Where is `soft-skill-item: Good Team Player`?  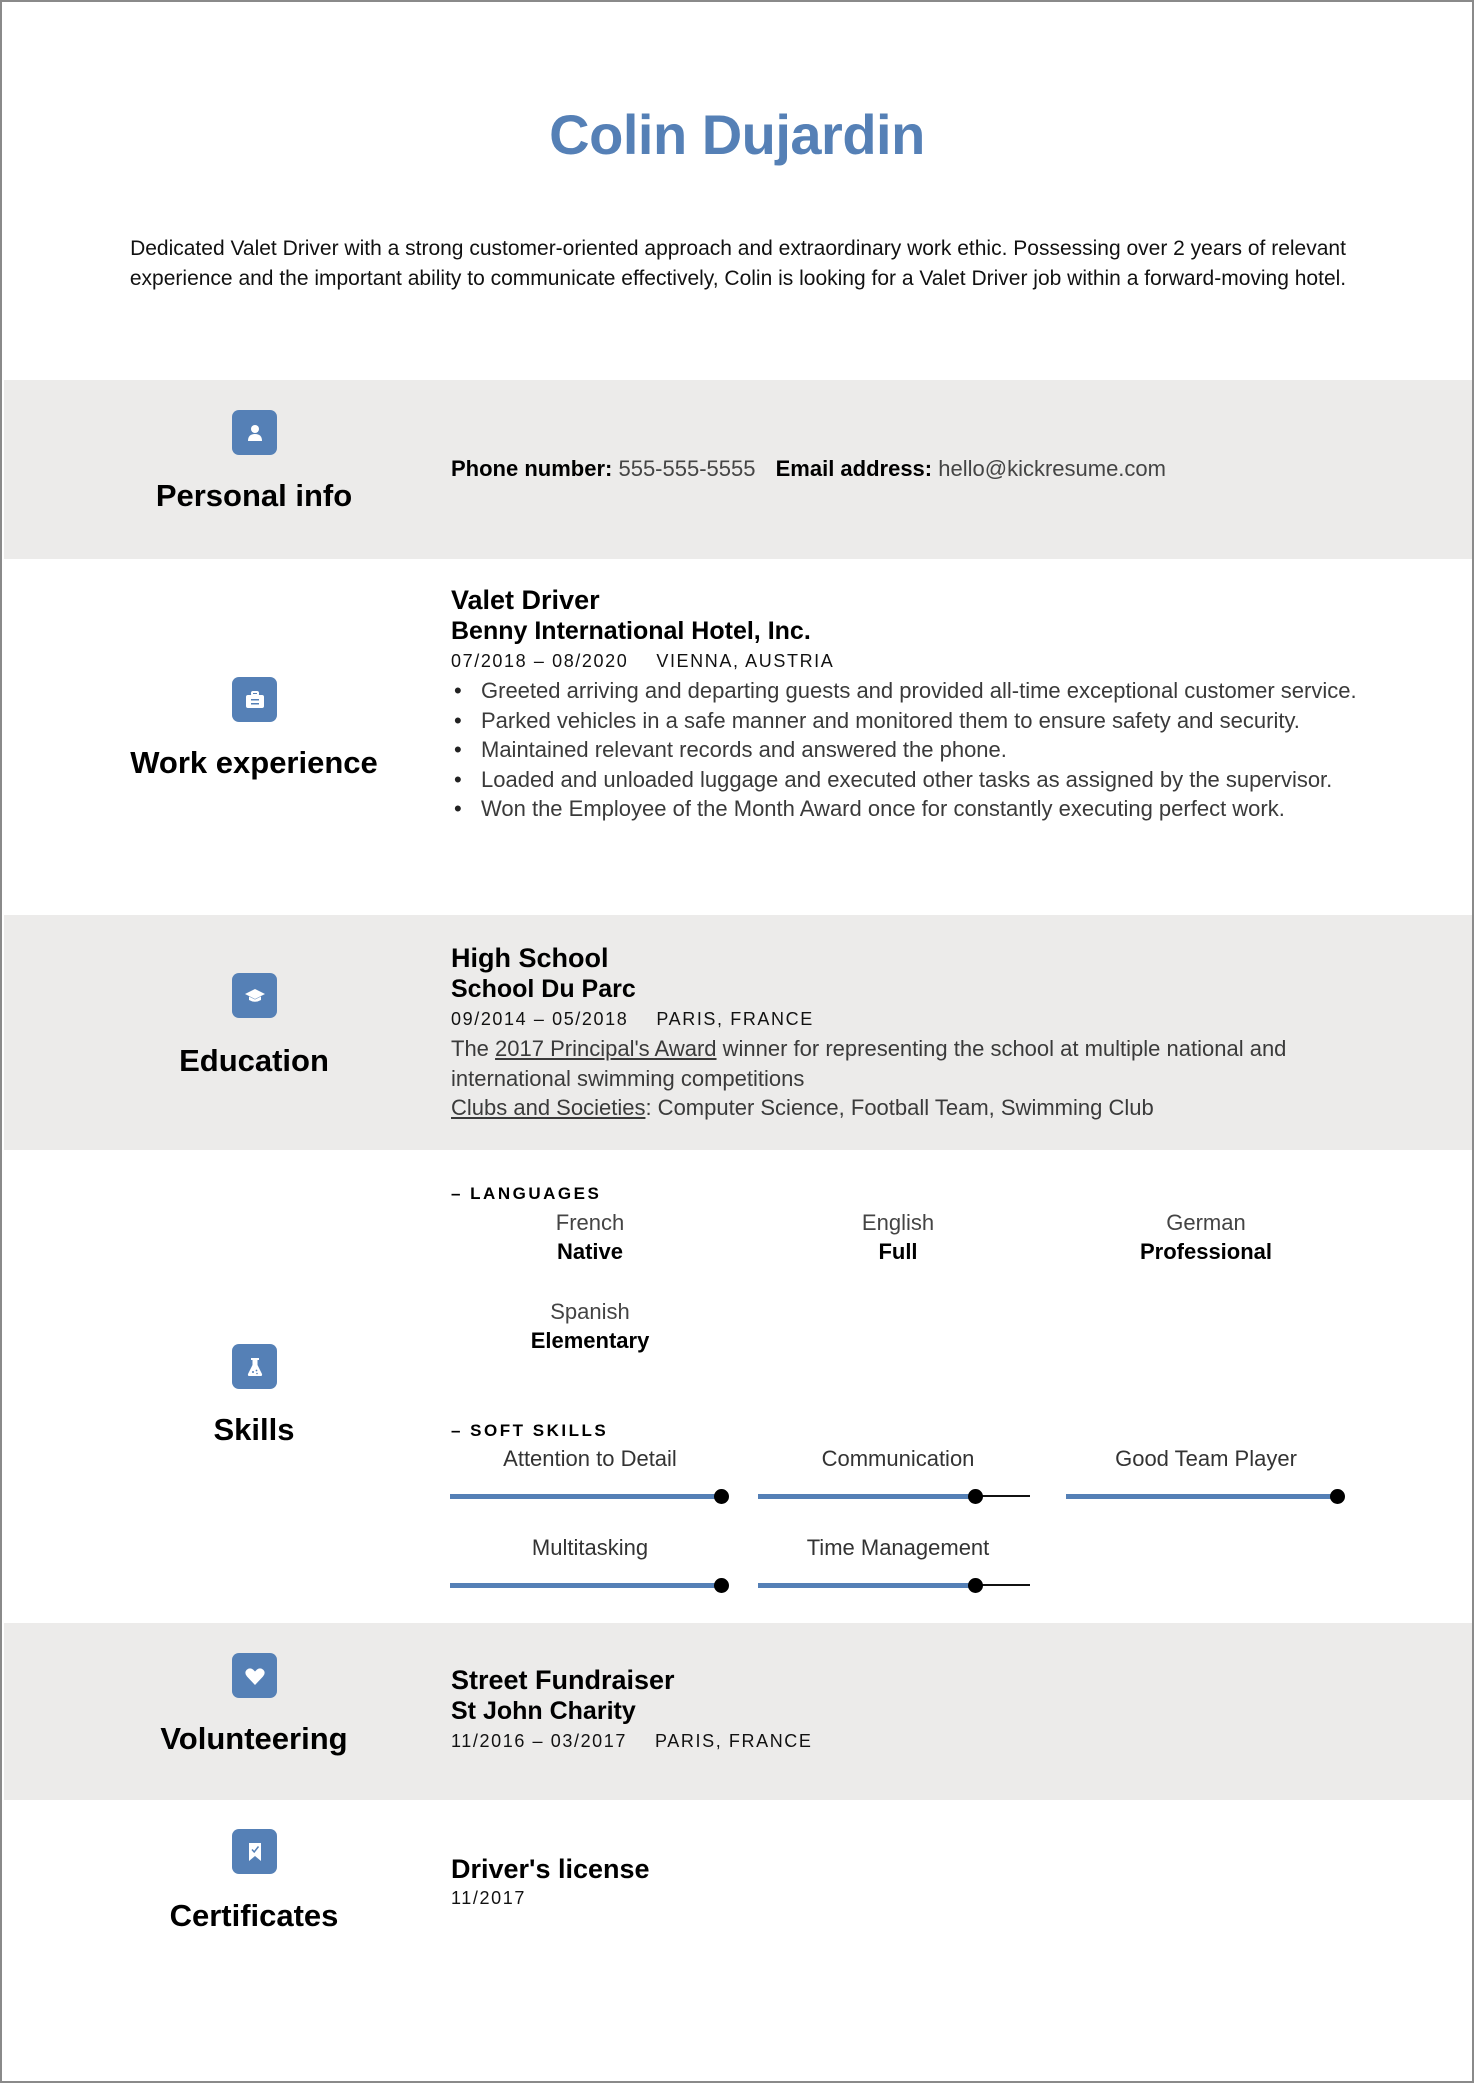 soft-skill-item: Good Team Player is located at coordinates (1206, 1474).